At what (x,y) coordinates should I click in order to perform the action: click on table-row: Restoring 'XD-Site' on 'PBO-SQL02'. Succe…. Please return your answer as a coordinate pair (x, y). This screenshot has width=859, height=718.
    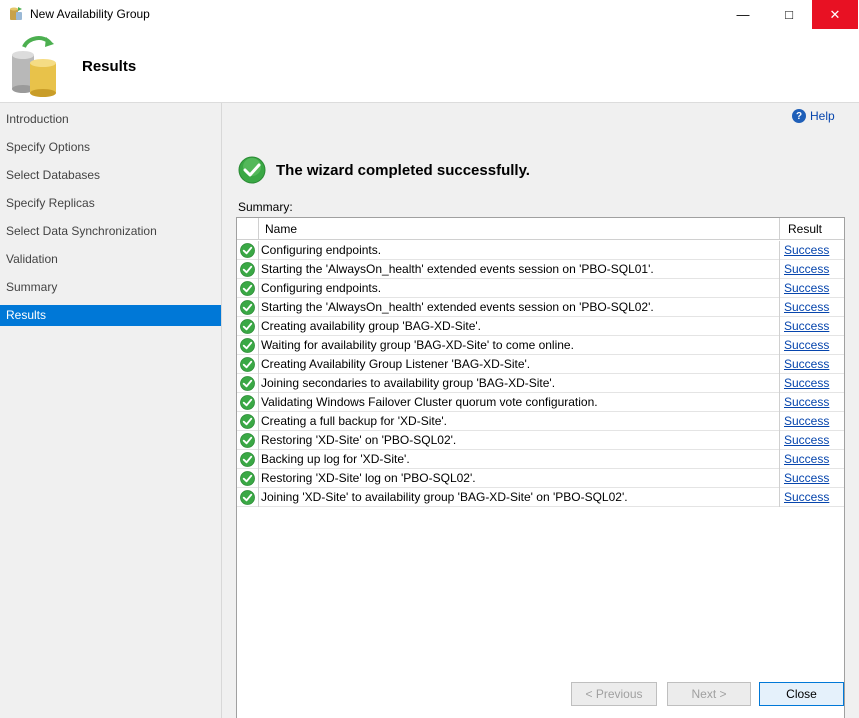
    Looking at the image, I should click on (540, 440).